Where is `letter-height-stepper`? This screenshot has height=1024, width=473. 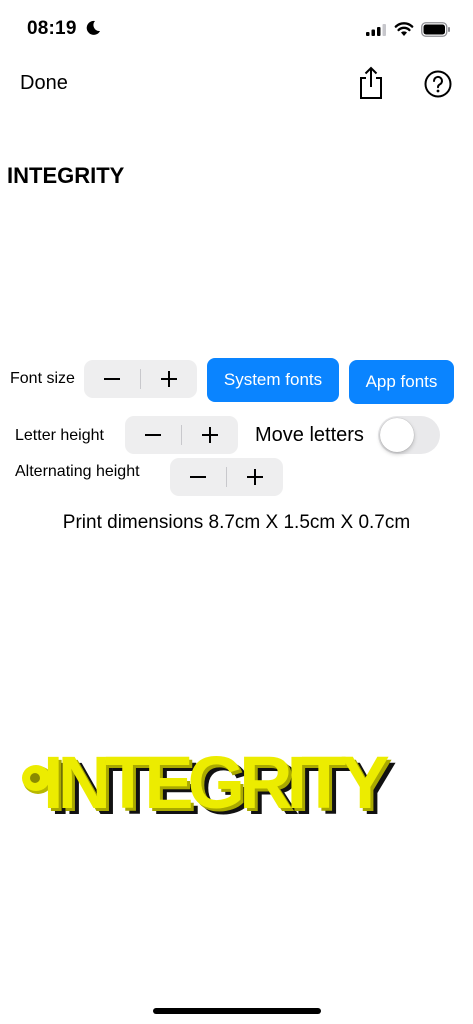 letter-height-stepper is located at coordinates (181, 435).